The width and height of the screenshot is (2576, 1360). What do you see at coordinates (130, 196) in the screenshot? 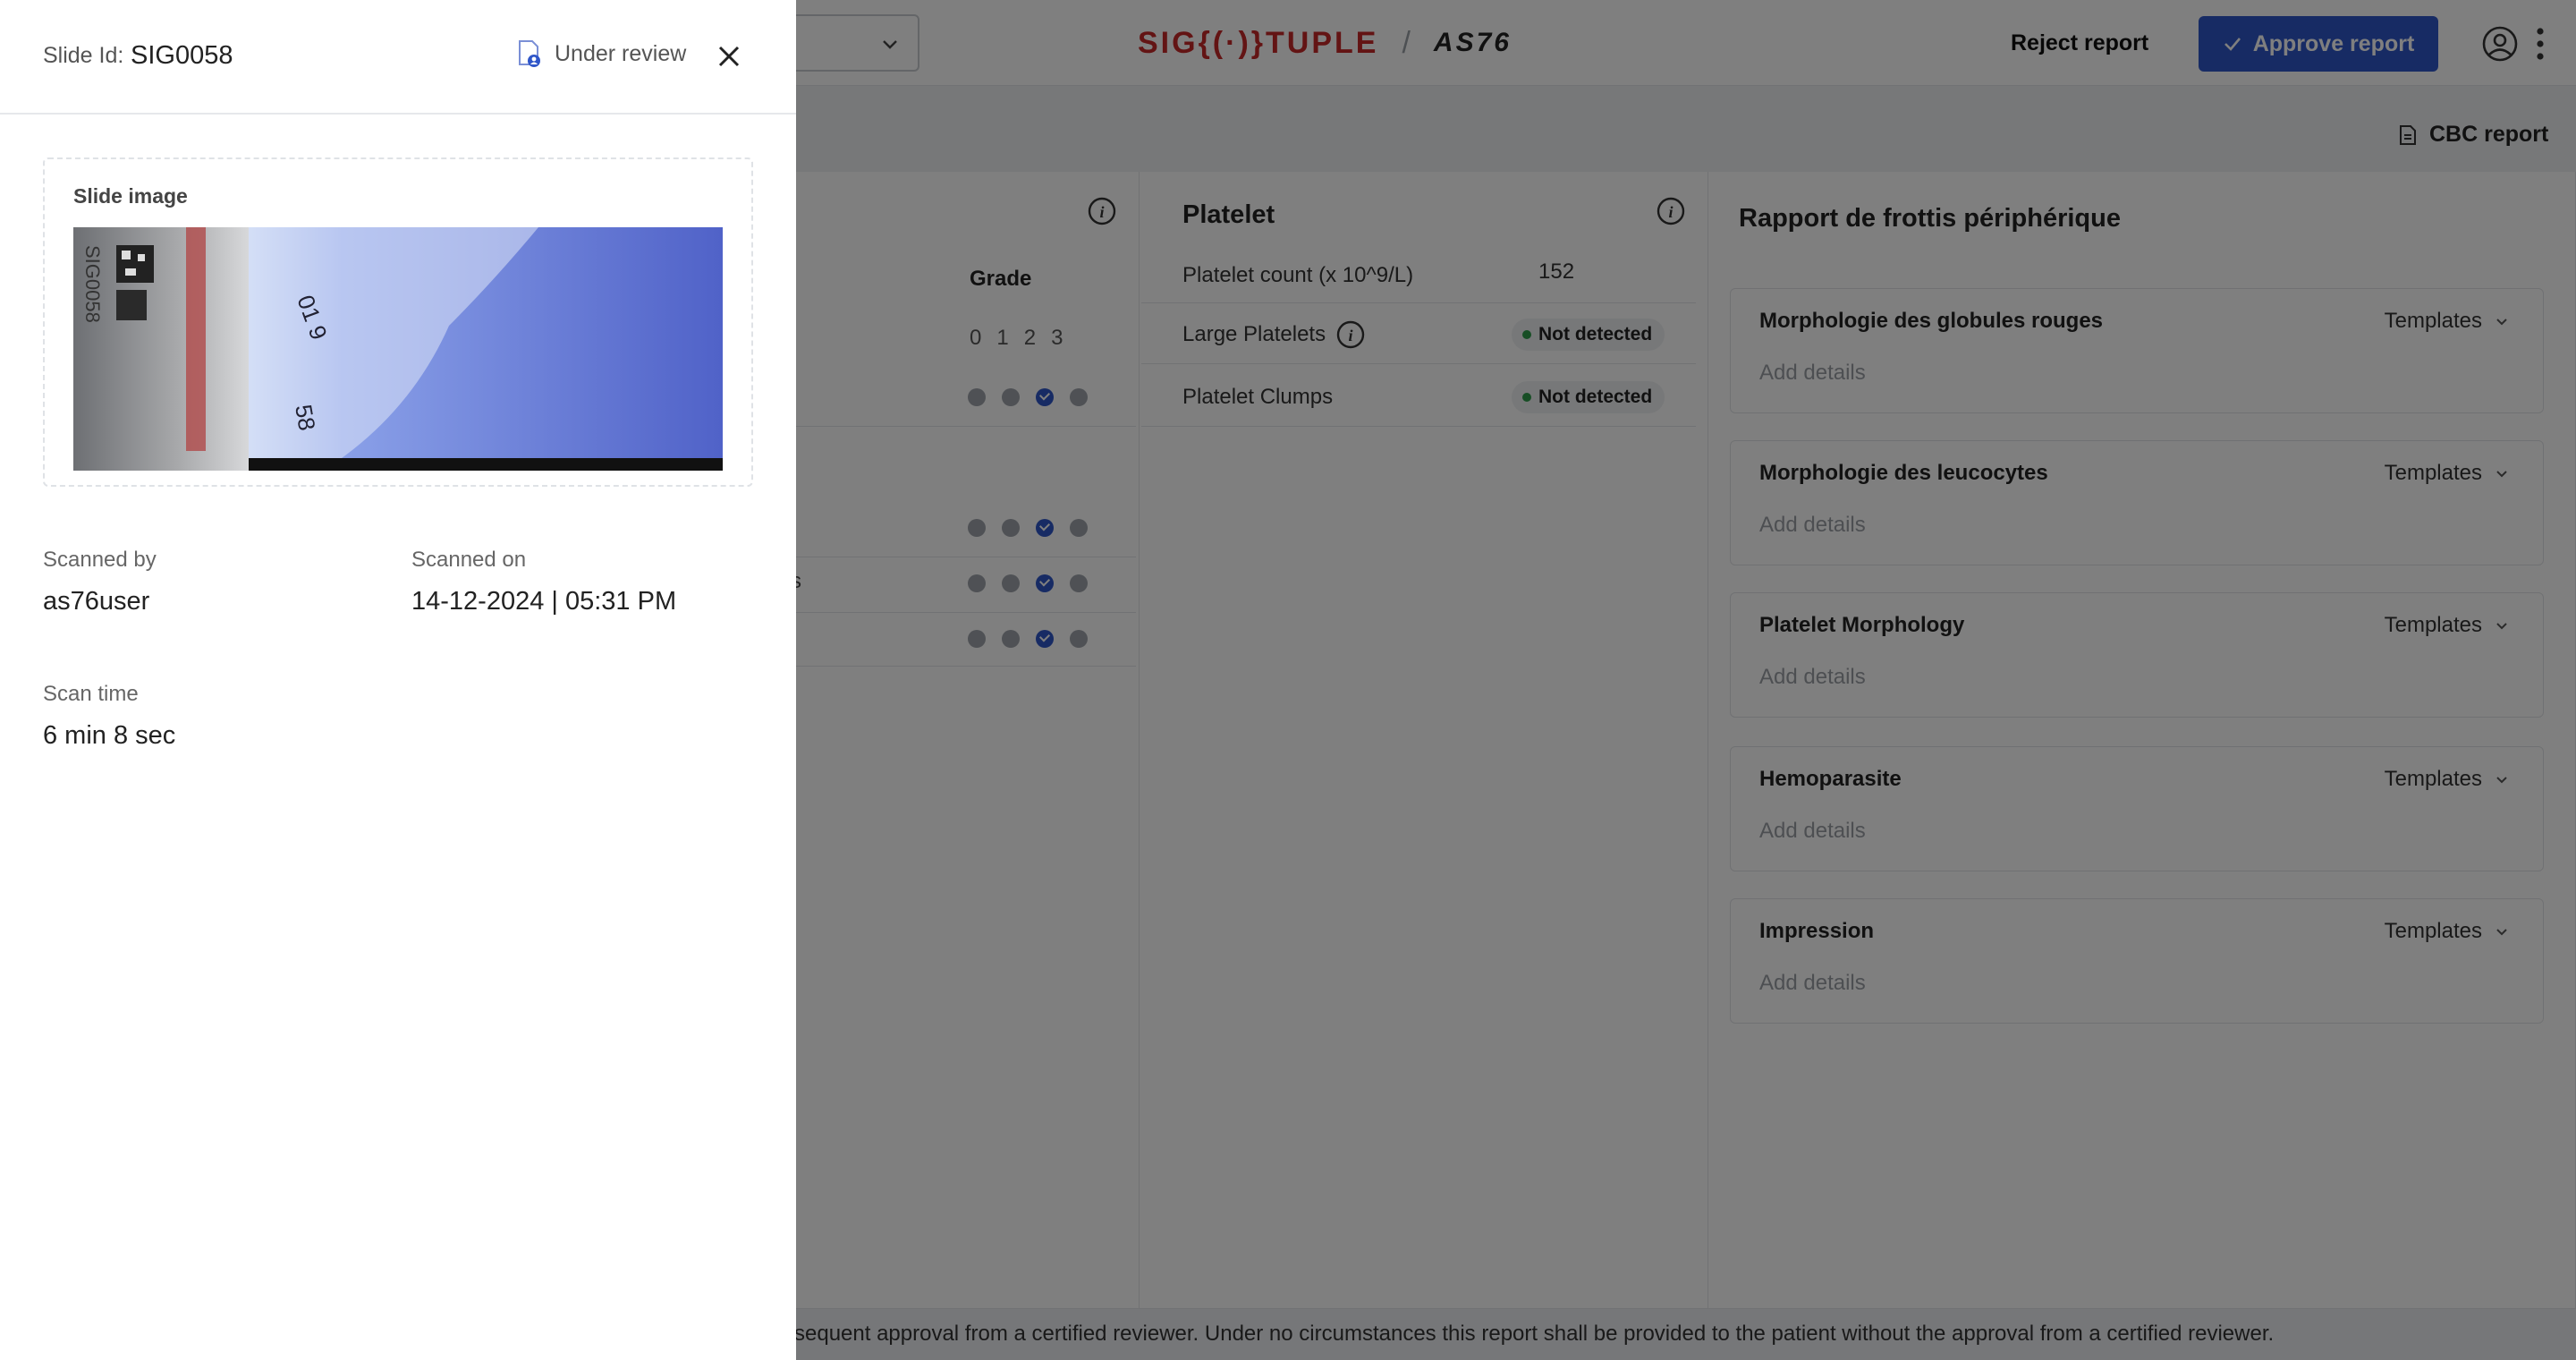
I see `slide-image-title: Slide image` at bounding box center [130, 196].